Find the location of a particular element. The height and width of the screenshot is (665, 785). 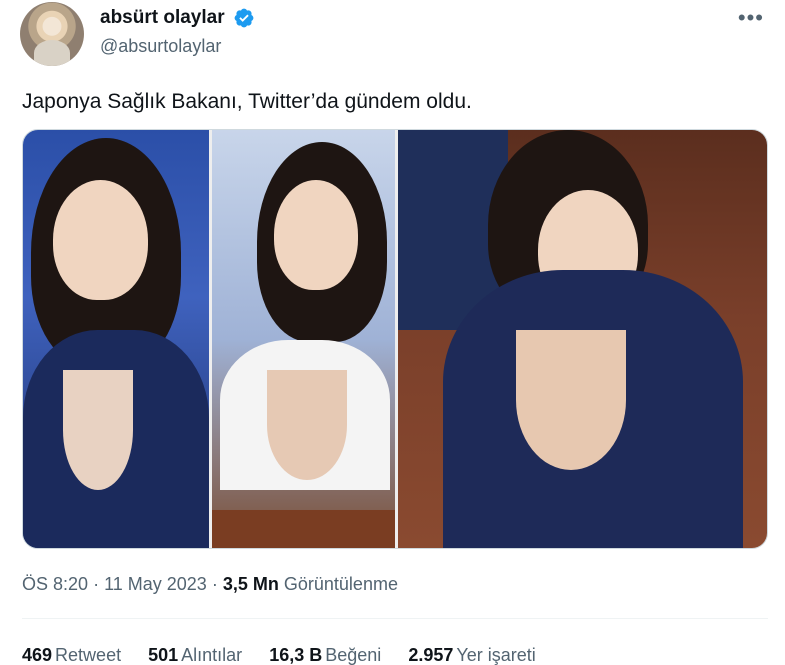

stat-count: 501 is located at coordinates (163, 655).